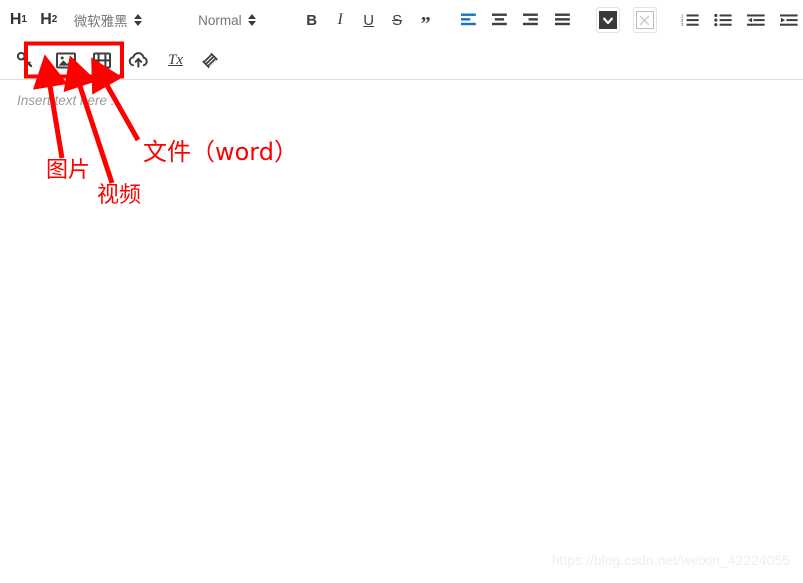  I want to click on text-color-swatch, so click(607, 20).